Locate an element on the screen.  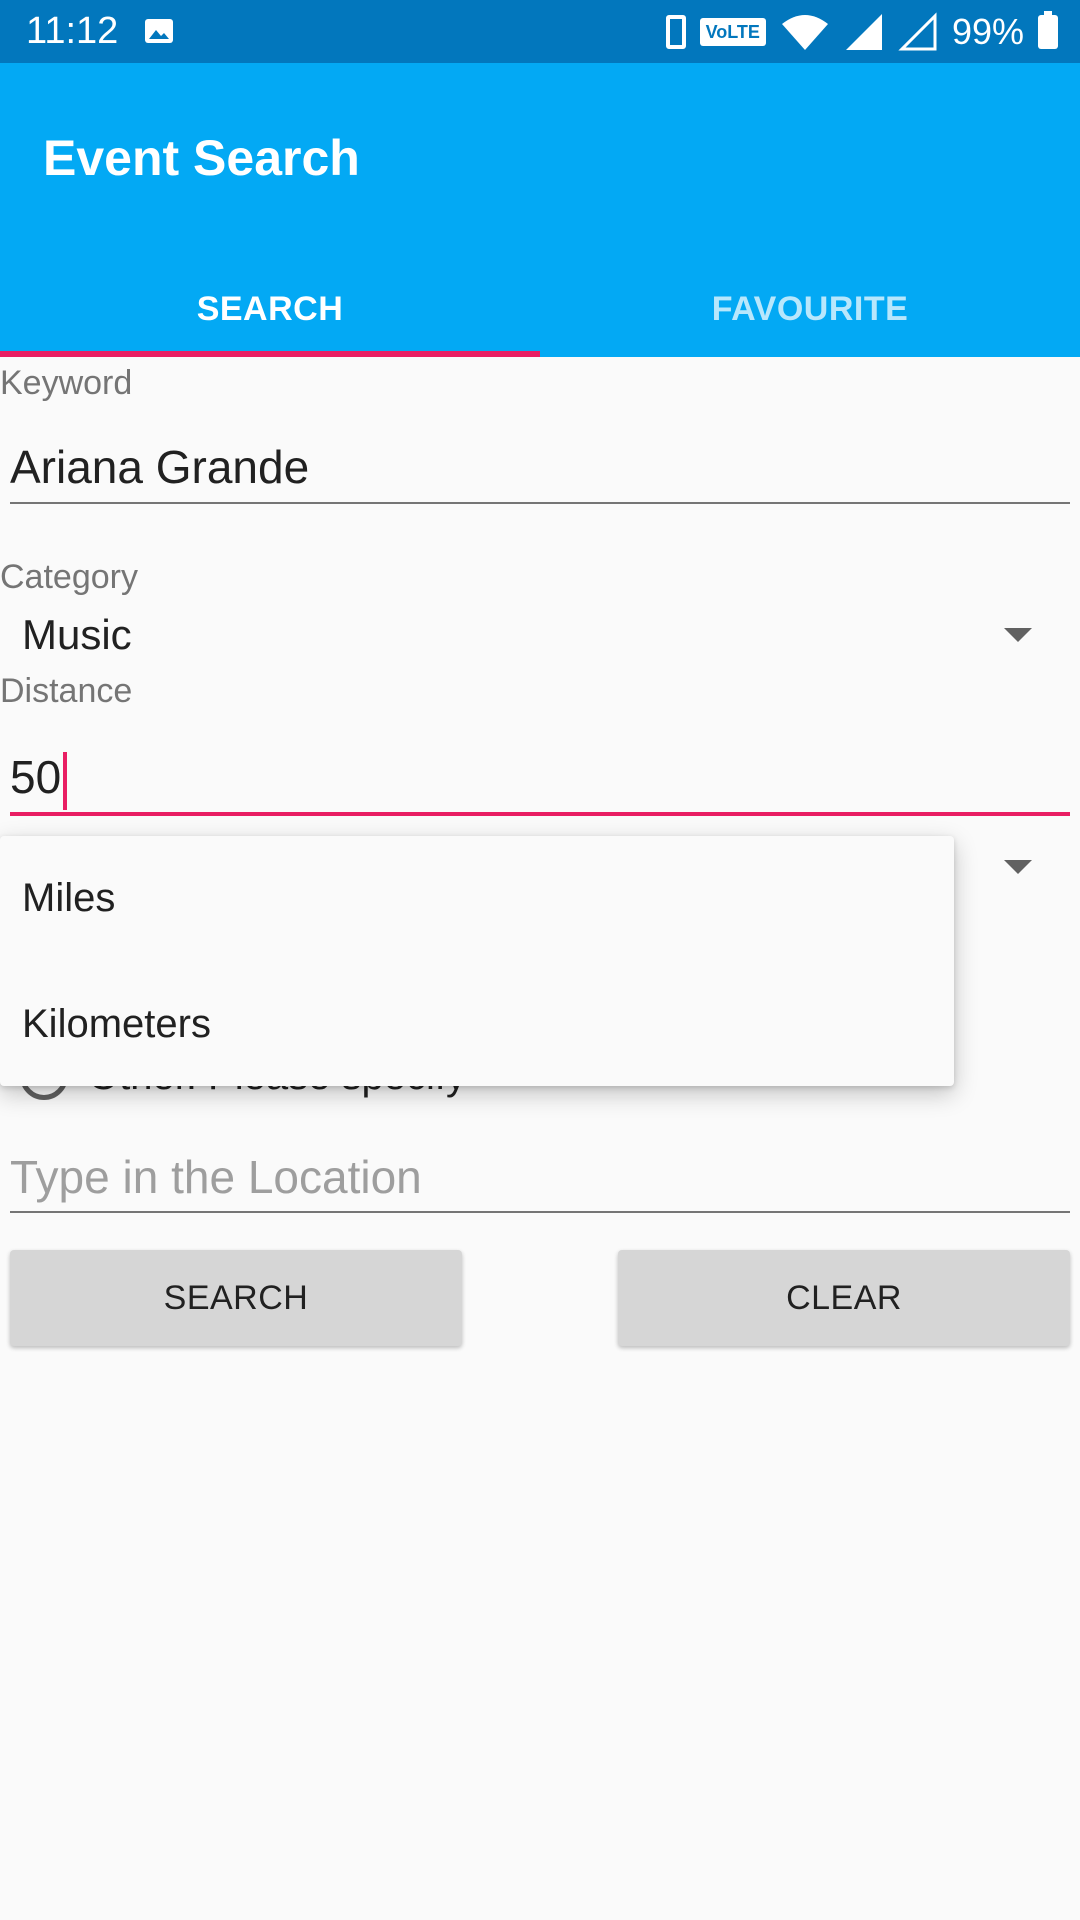
tab-search-label: SEARCH is located at coordinates (270, 309).